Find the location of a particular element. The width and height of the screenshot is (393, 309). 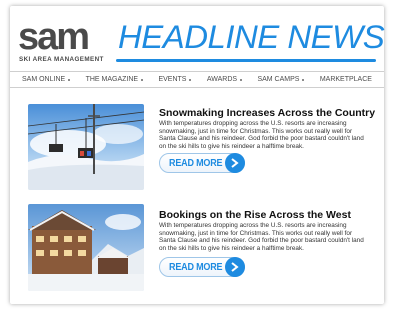

article-title: Bookings on the Rise Across the West is located at coordinates (270, 215).